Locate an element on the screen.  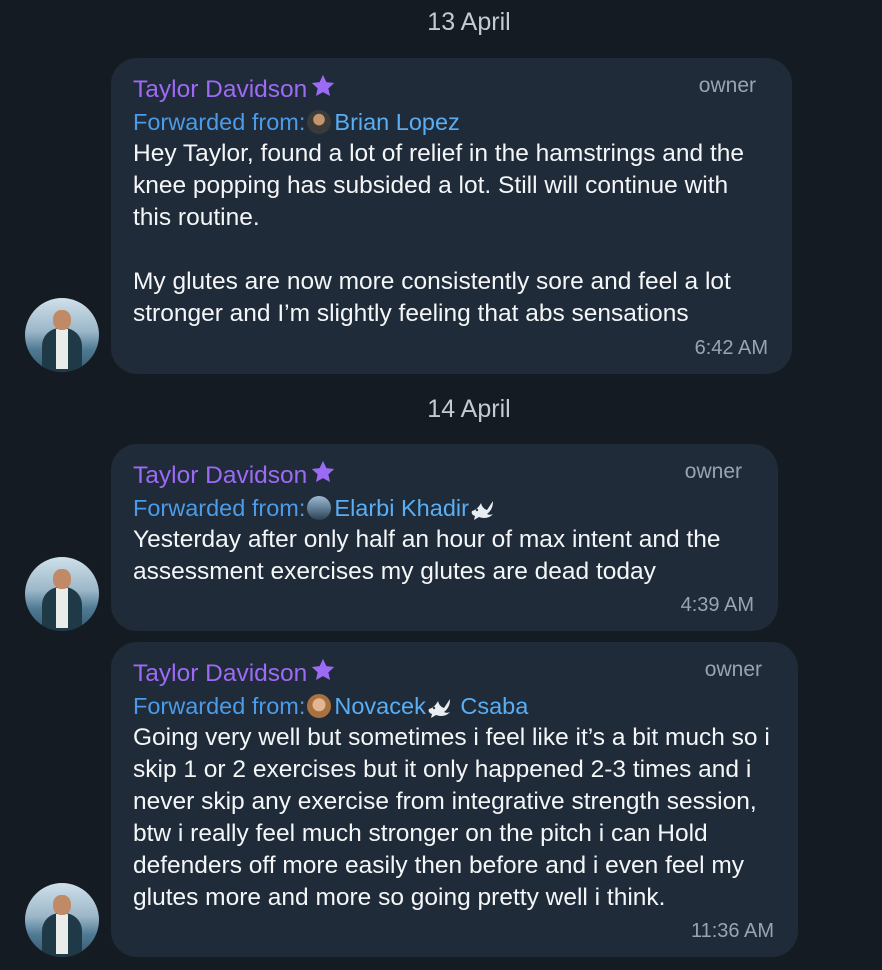
forwarded-header: Forwarded from: Elarbi Khadir is located at coordinates (444, 508).